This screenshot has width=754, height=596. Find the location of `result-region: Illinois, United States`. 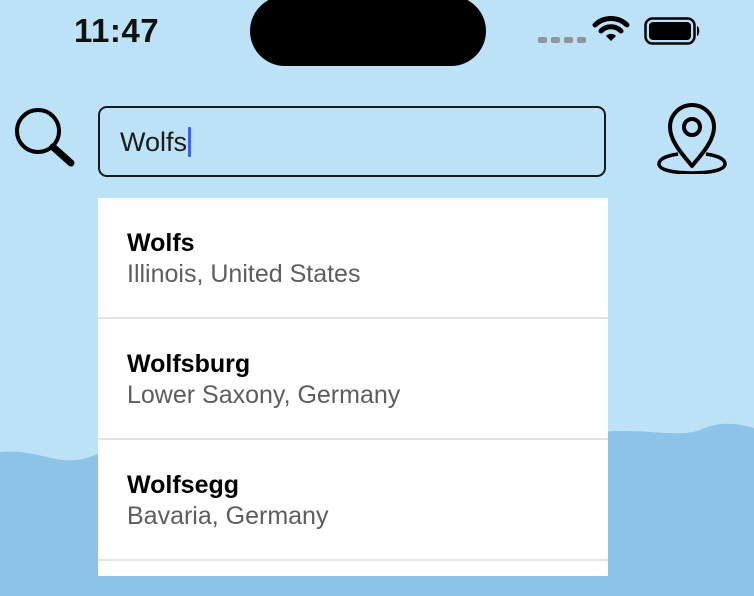

result-region: Illinois, United States is located at coordinates (244, 274).